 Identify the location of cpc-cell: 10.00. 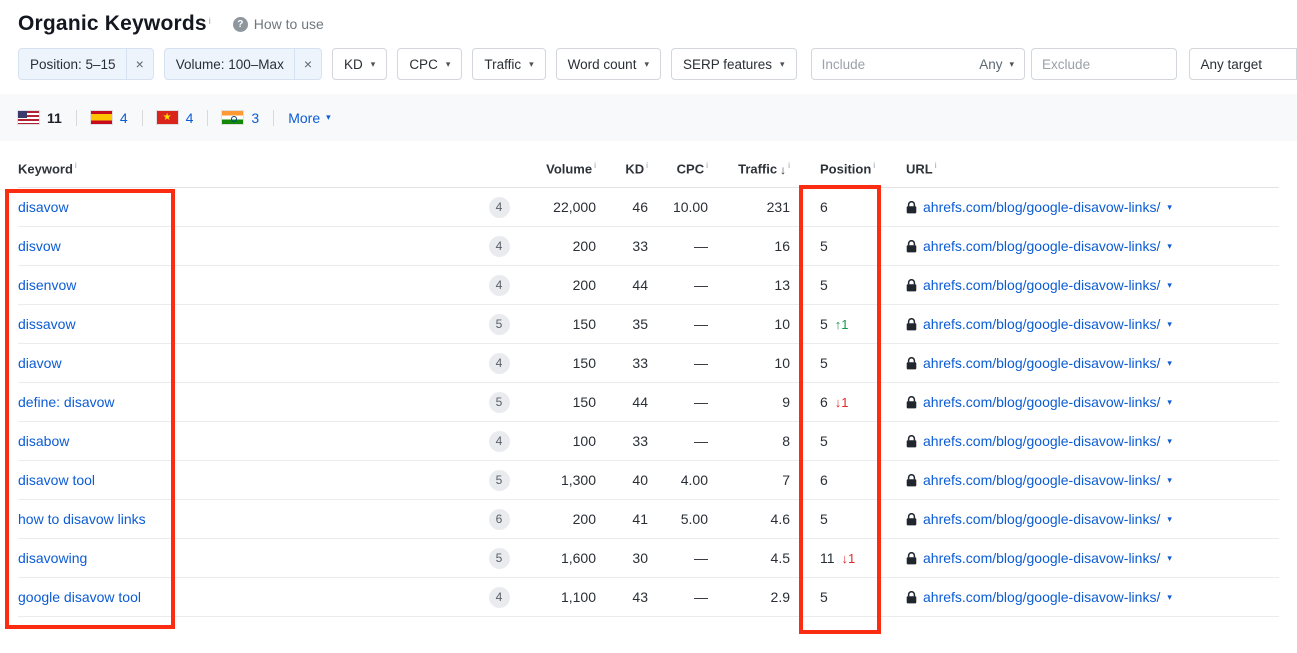
(690, 207).